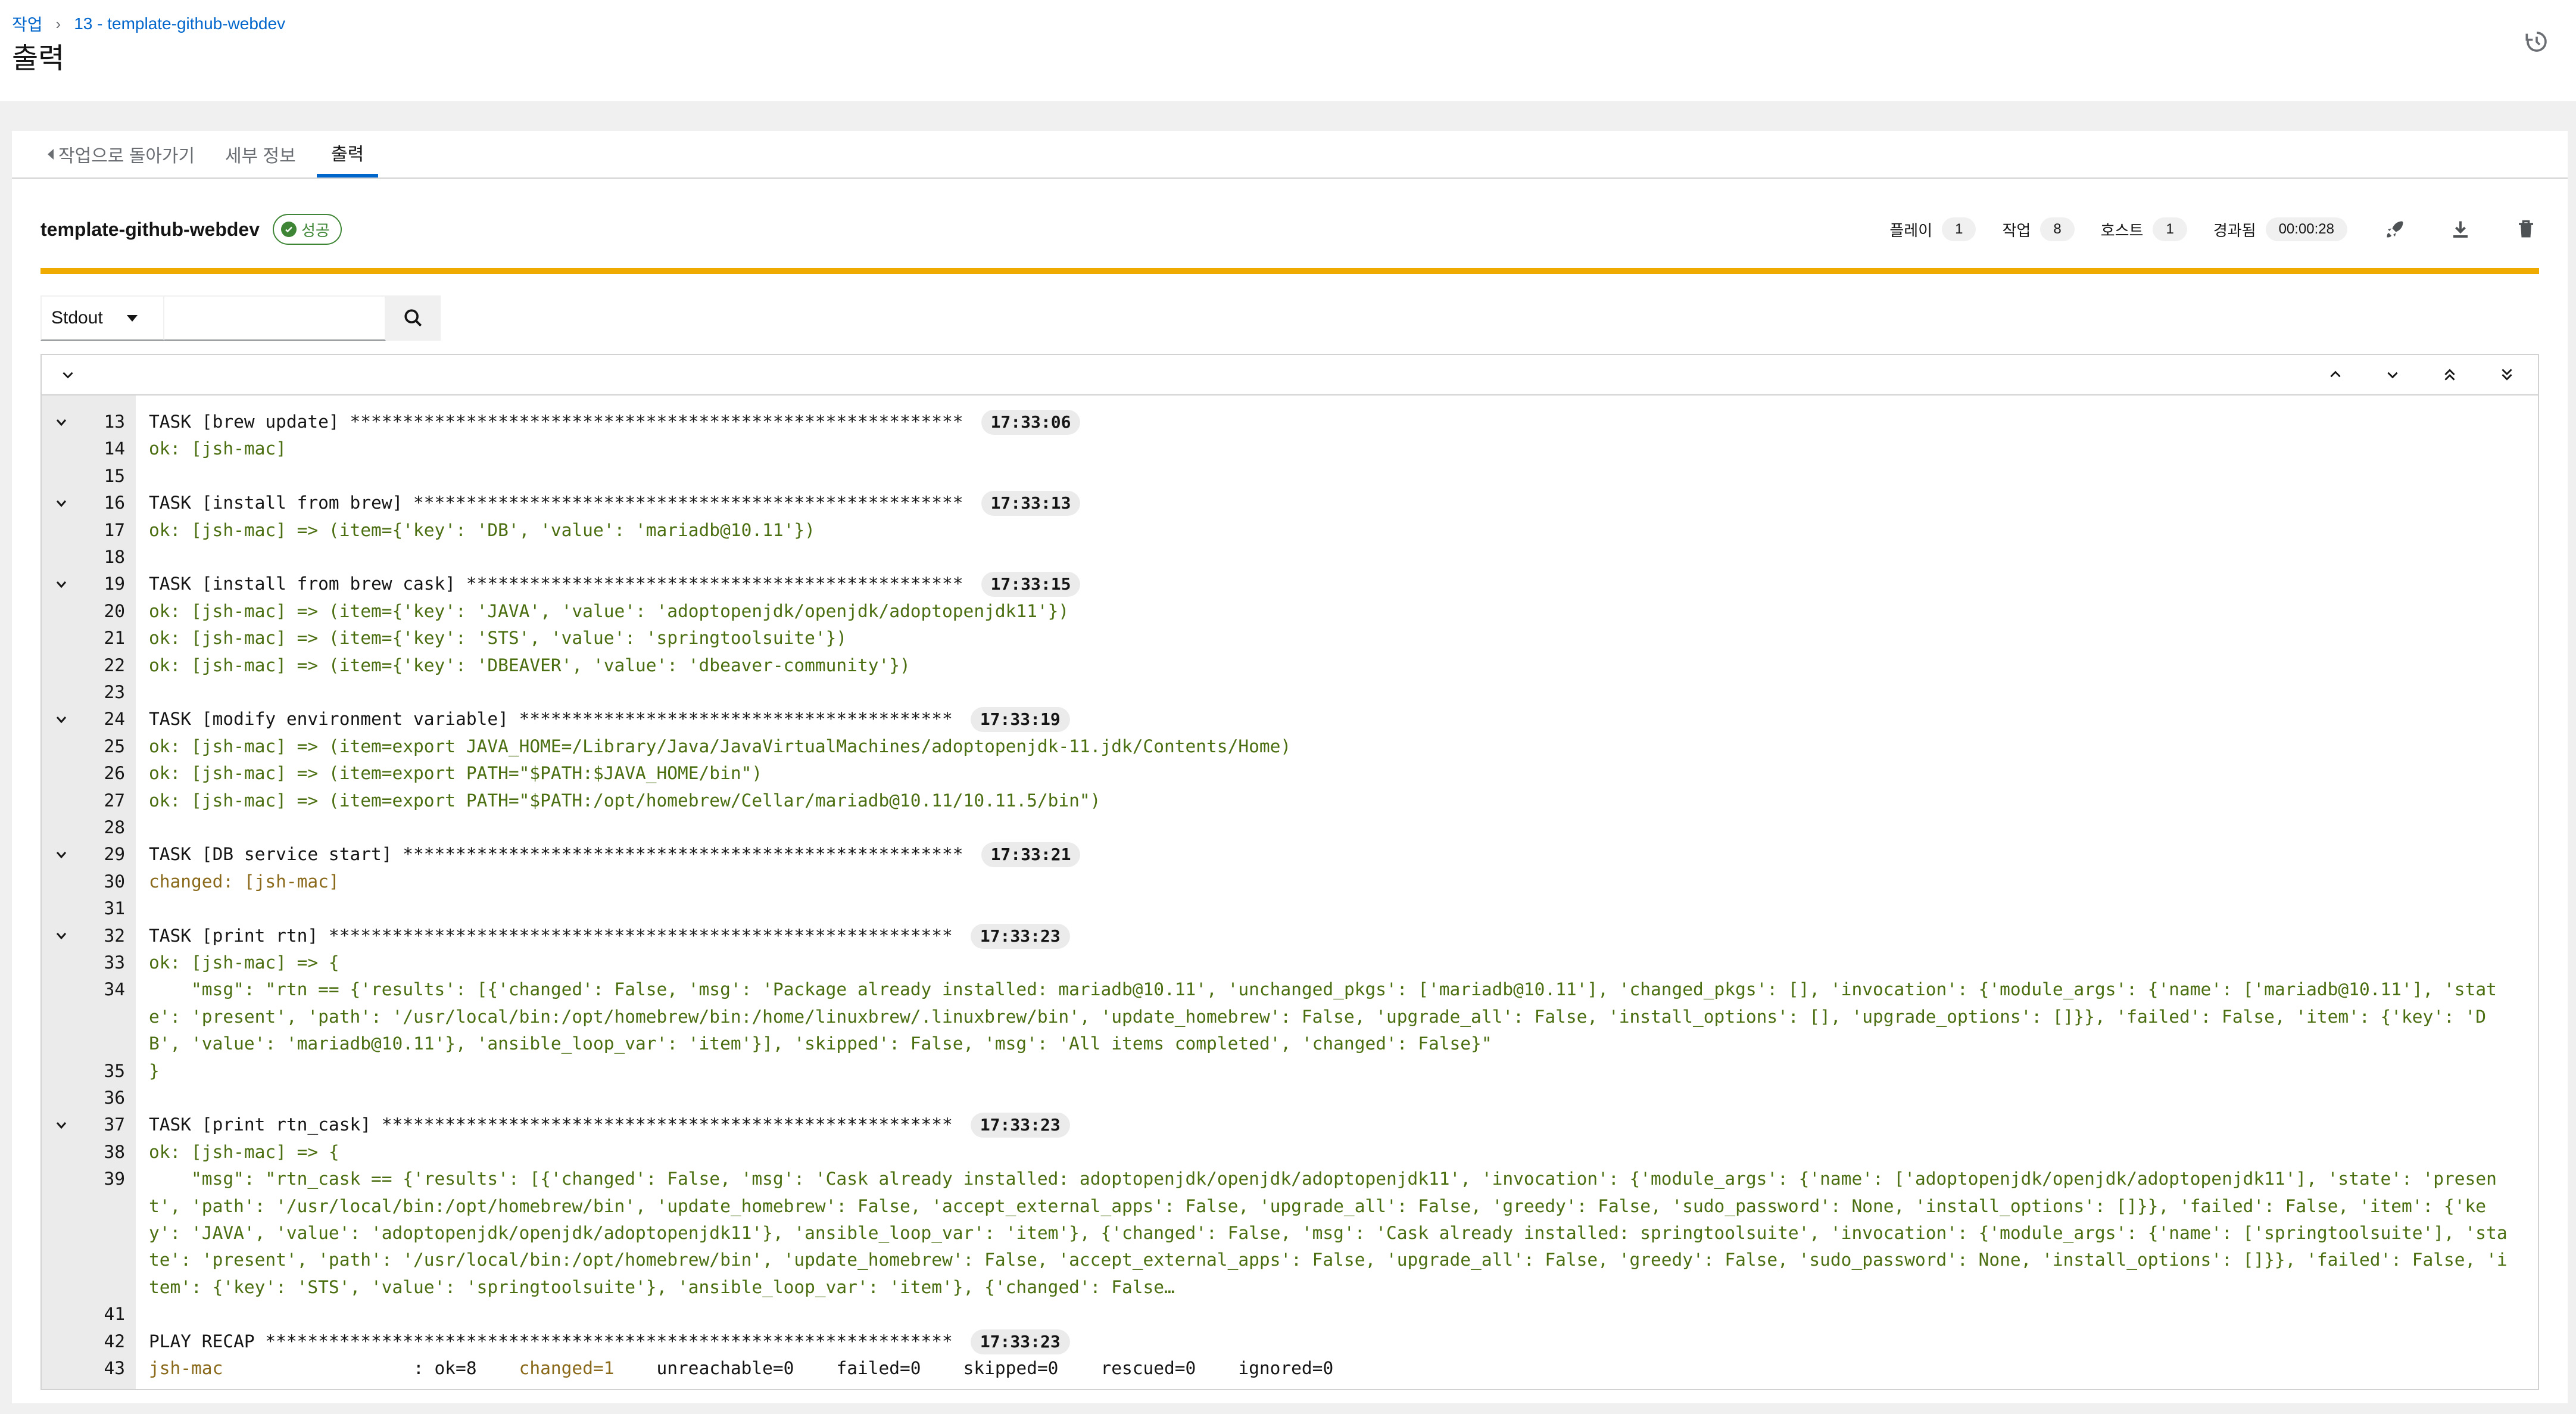  I want to click on line-number: 16, so click(115, 503).